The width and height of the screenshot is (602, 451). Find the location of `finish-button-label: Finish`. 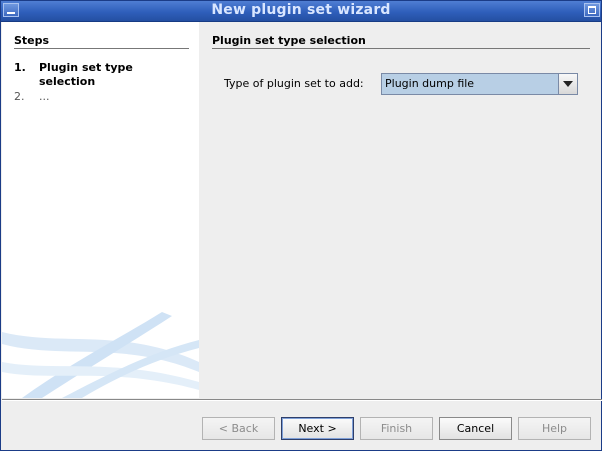

finish-button-label: Finish is located at coordinates (396, 428).